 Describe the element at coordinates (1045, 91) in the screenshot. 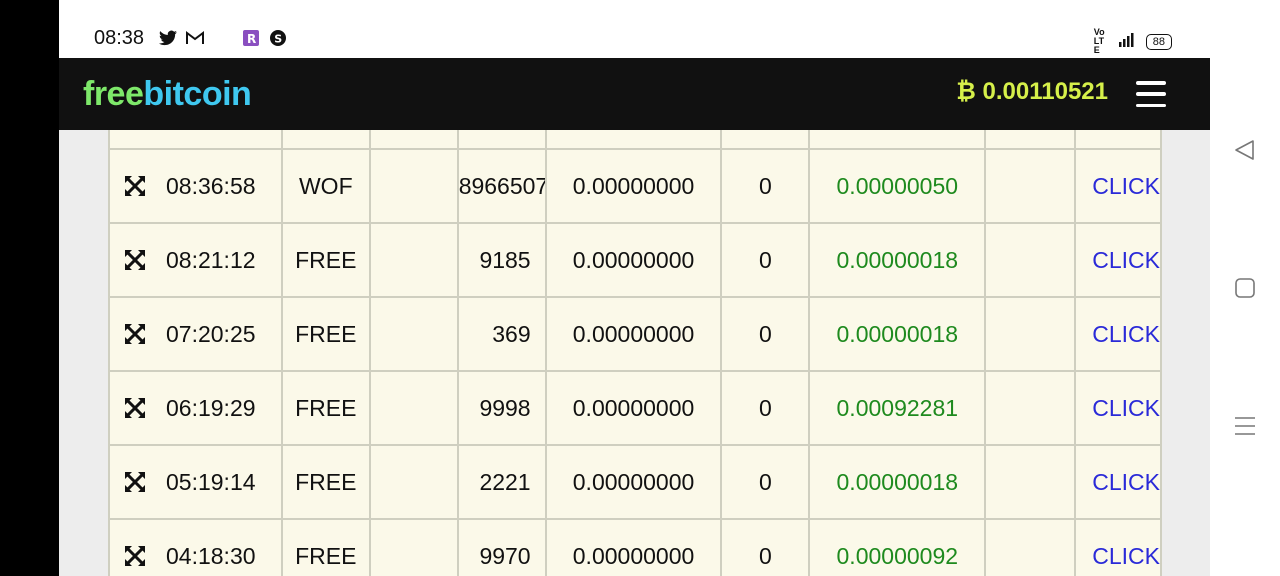

I see `balance-value: 0.00110521` at that location.